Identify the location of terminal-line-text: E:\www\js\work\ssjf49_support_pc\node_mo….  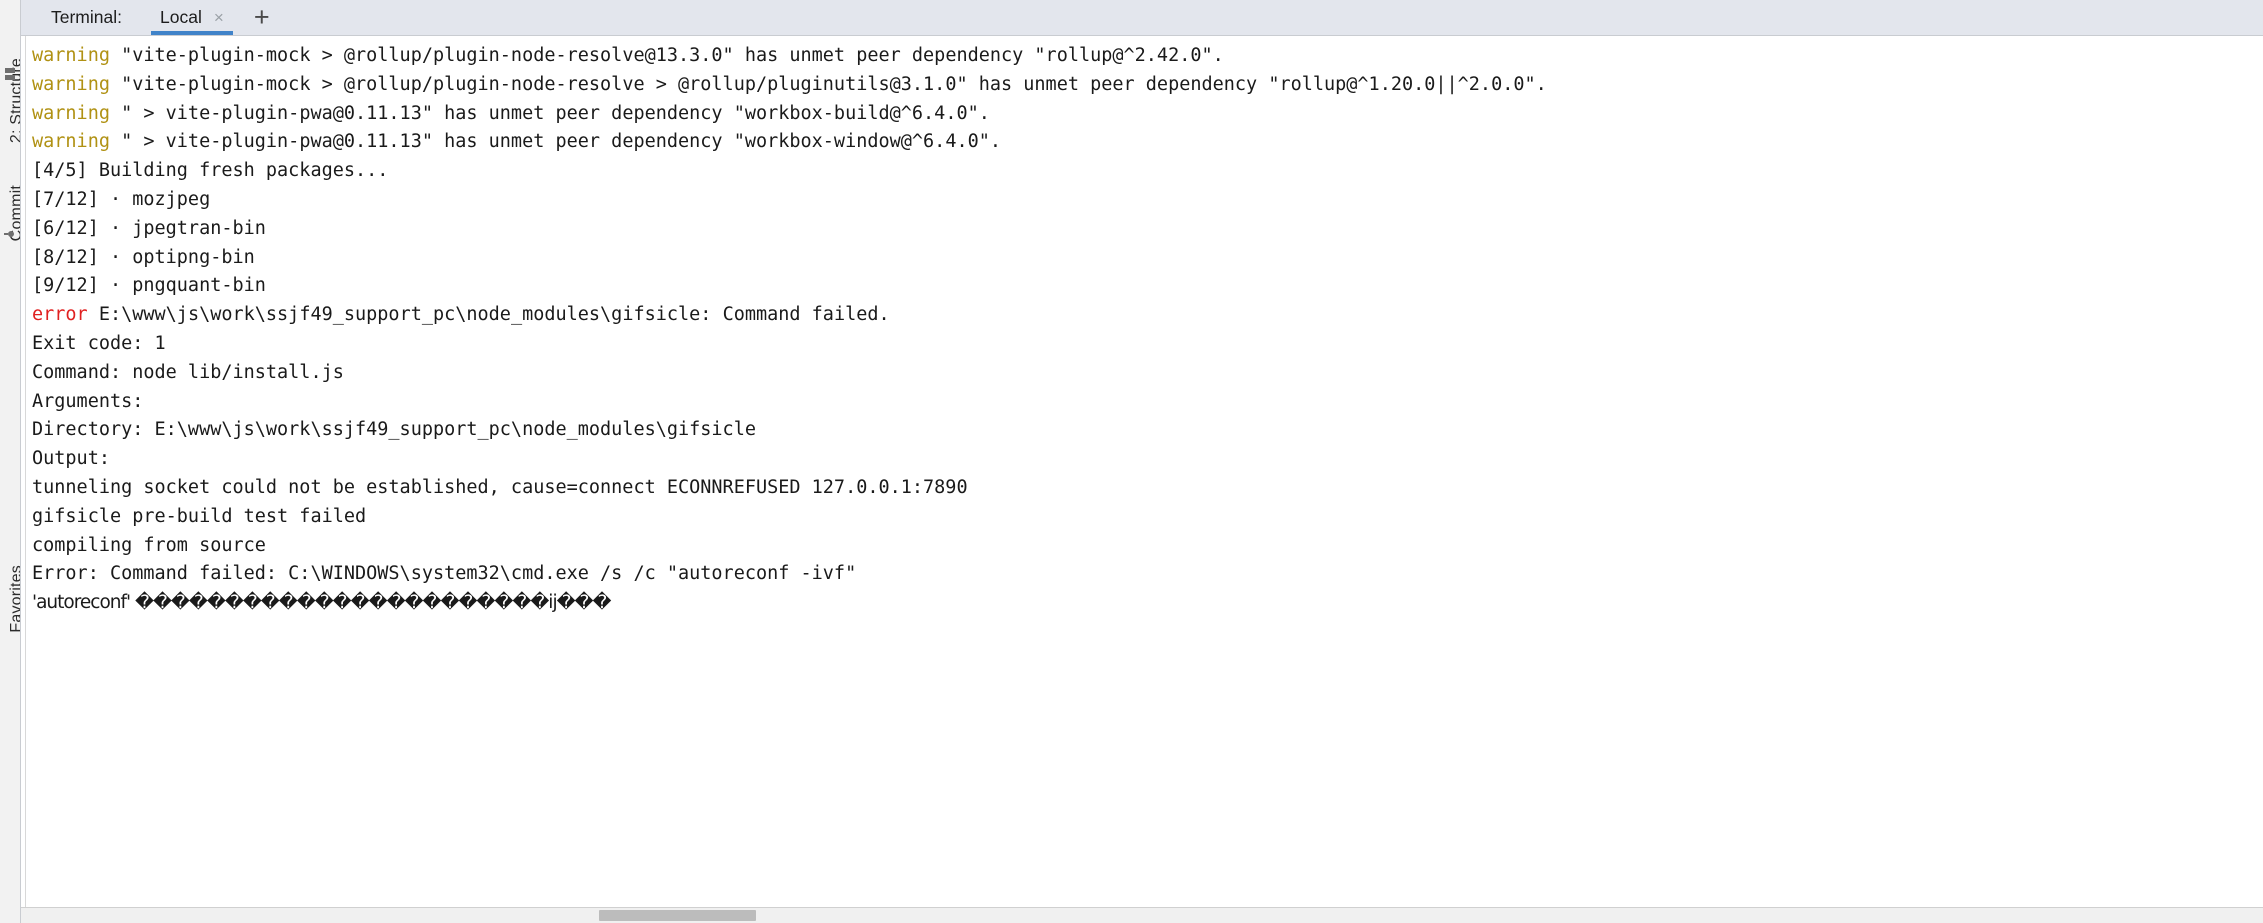
(488, 315).